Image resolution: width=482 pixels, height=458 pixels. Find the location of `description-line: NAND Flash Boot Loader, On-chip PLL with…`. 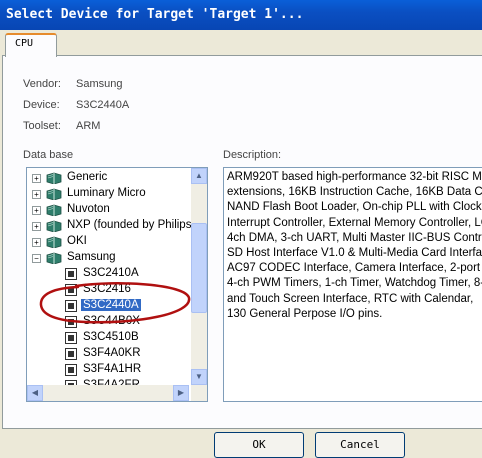

description-line: NAND Flash Boot Loader, On-chip PLL with… is located at coordinates (354, 207).